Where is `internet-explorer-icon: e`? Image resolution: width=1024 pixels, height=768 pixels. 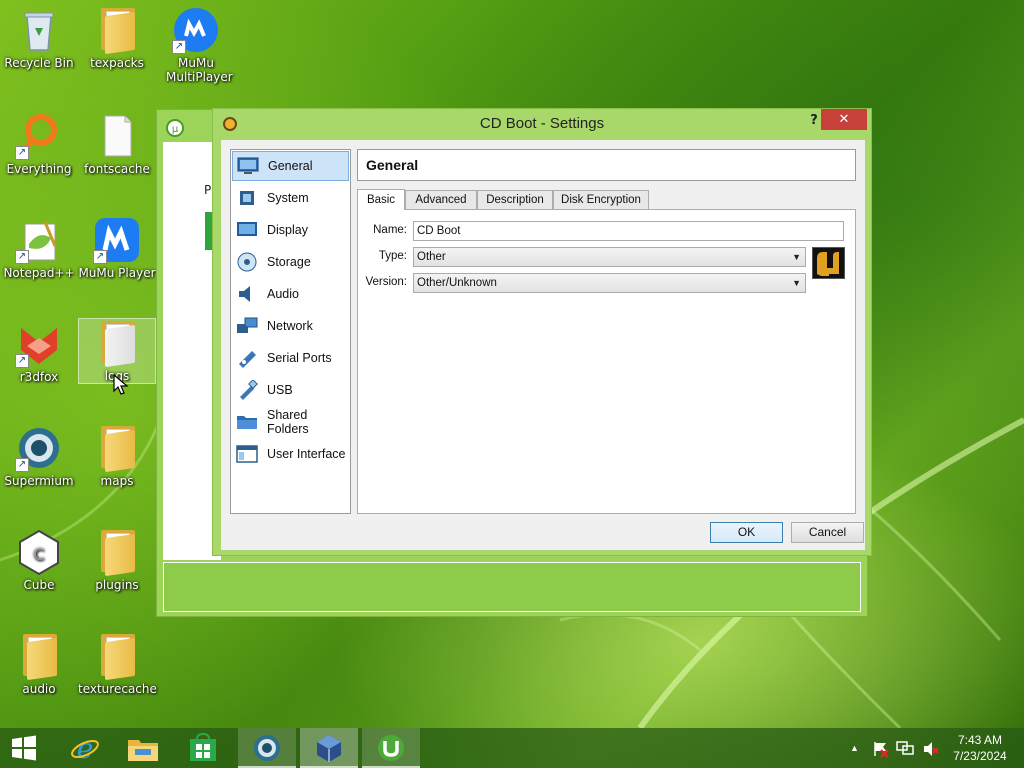
internet-explorer-icon: e is located at coordinates (85, 748).